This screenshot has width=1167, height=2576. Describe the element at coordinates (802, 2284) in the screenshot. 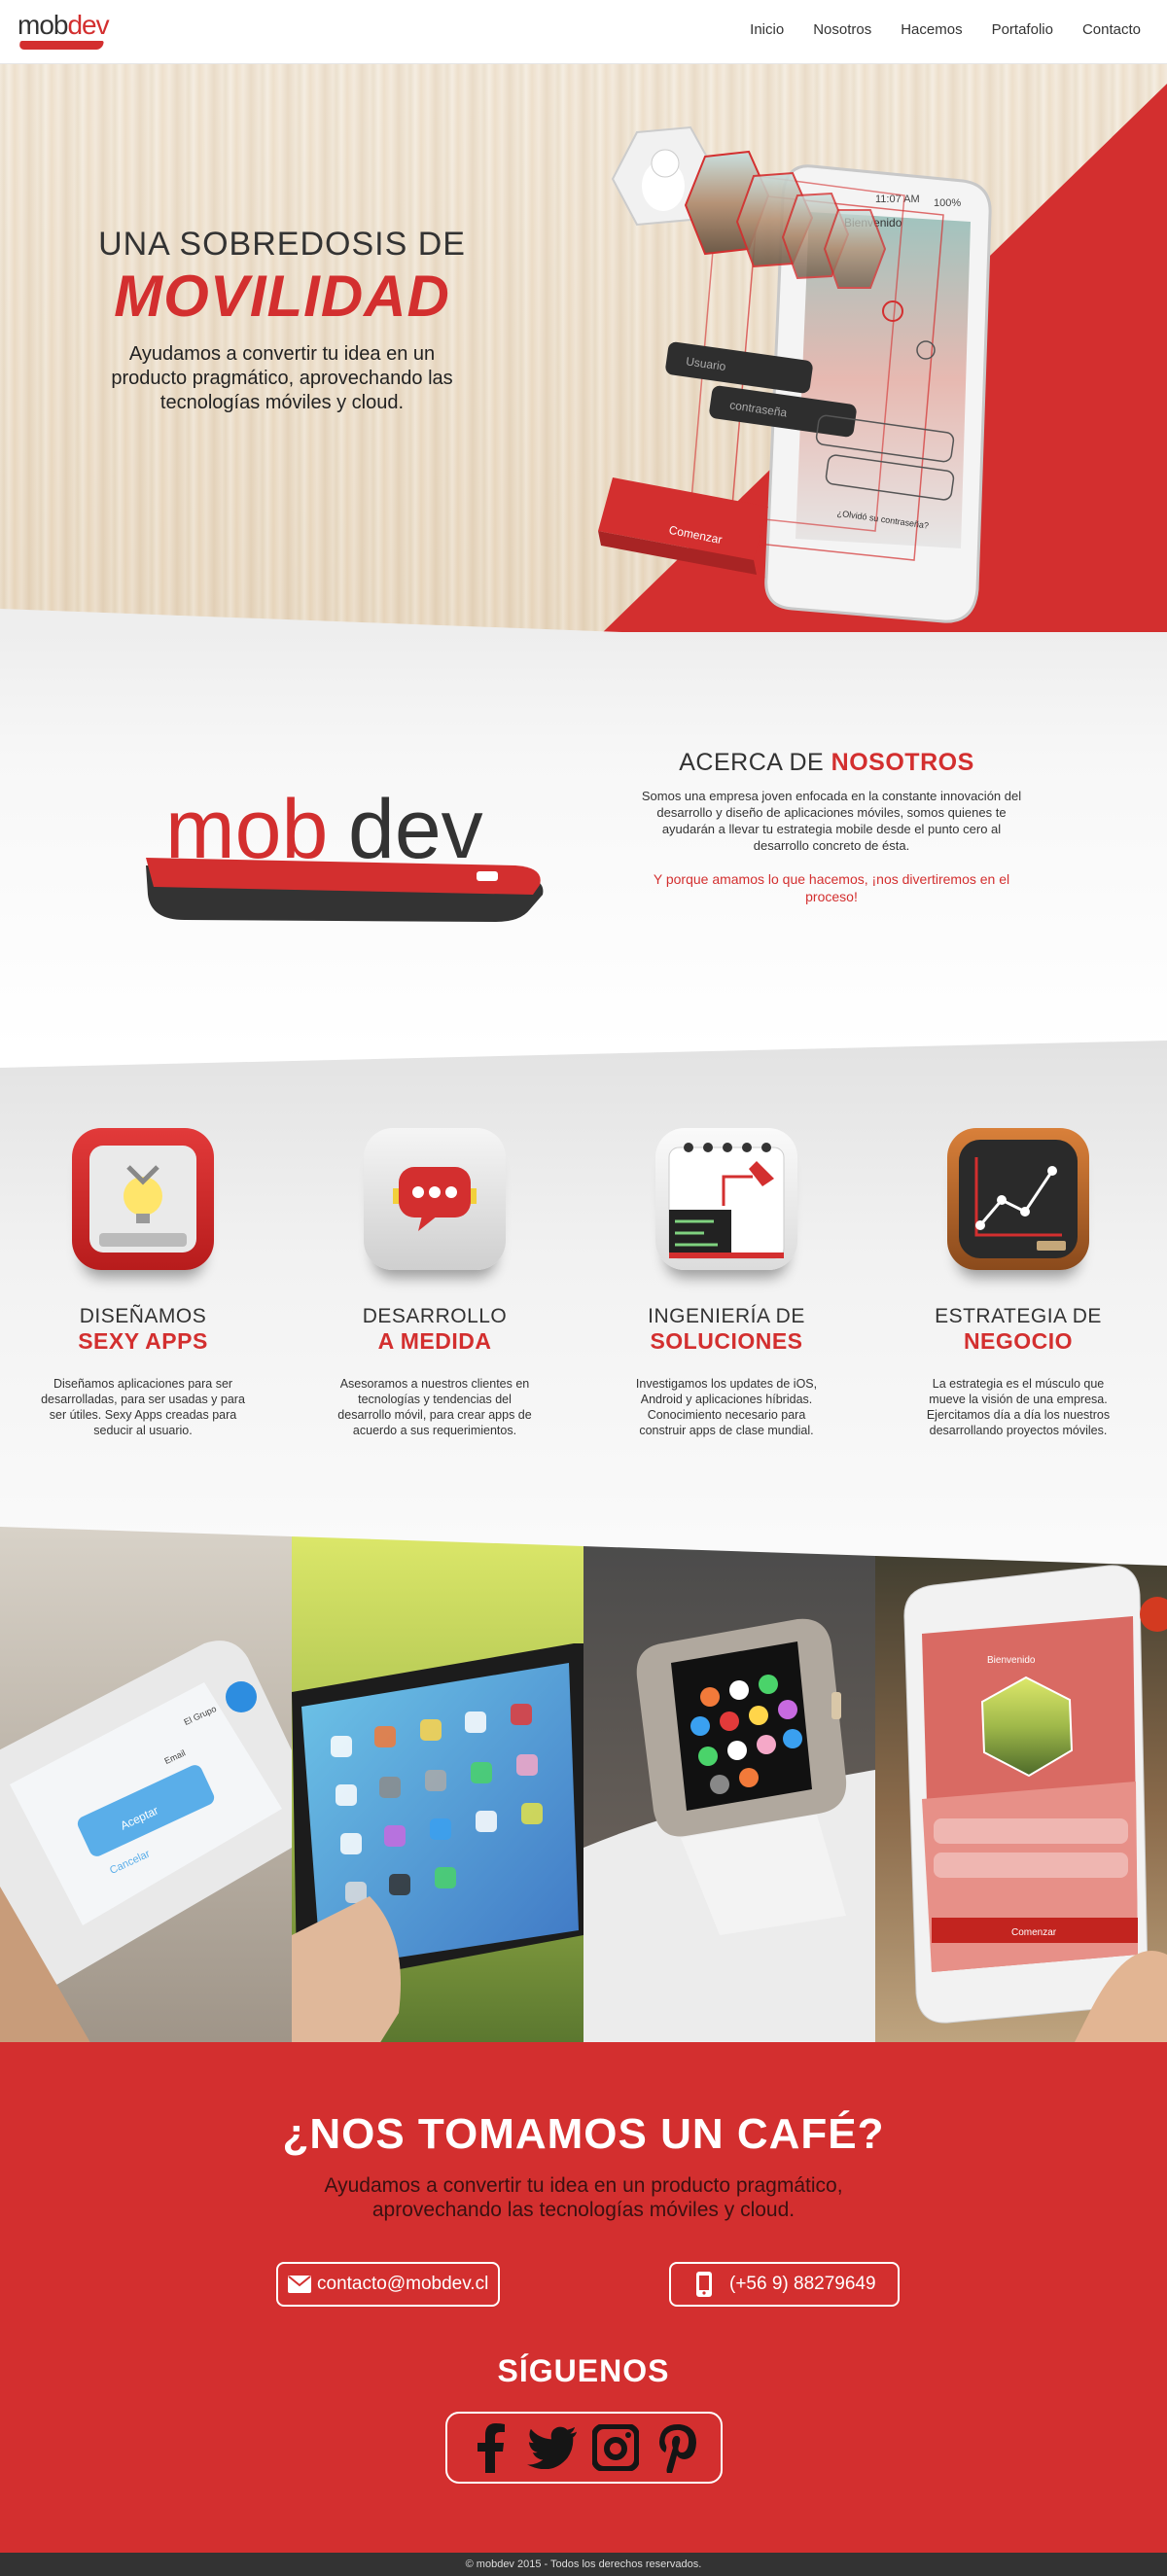

I see `phone-label: (+56 9) 88279649` at that location.